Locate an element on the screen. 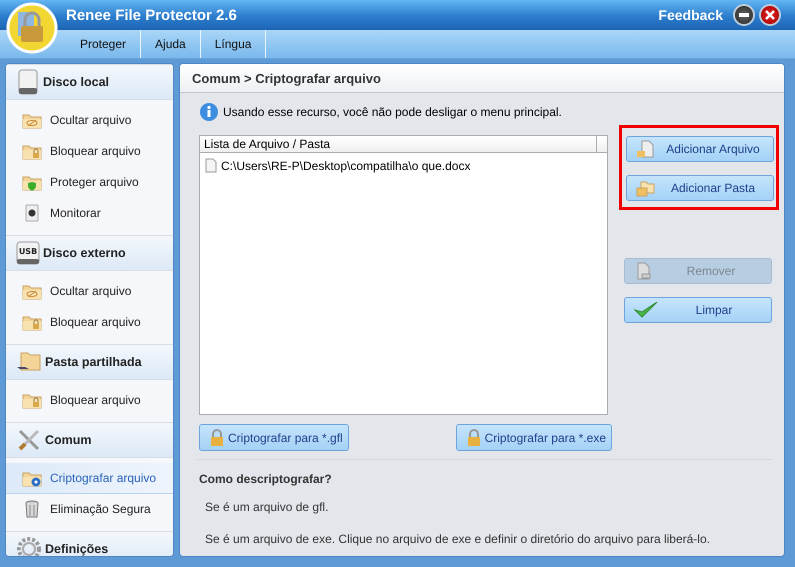 The image size is (795, 567). help-title: Como descriptografar? is located at coordinates (266, 479).